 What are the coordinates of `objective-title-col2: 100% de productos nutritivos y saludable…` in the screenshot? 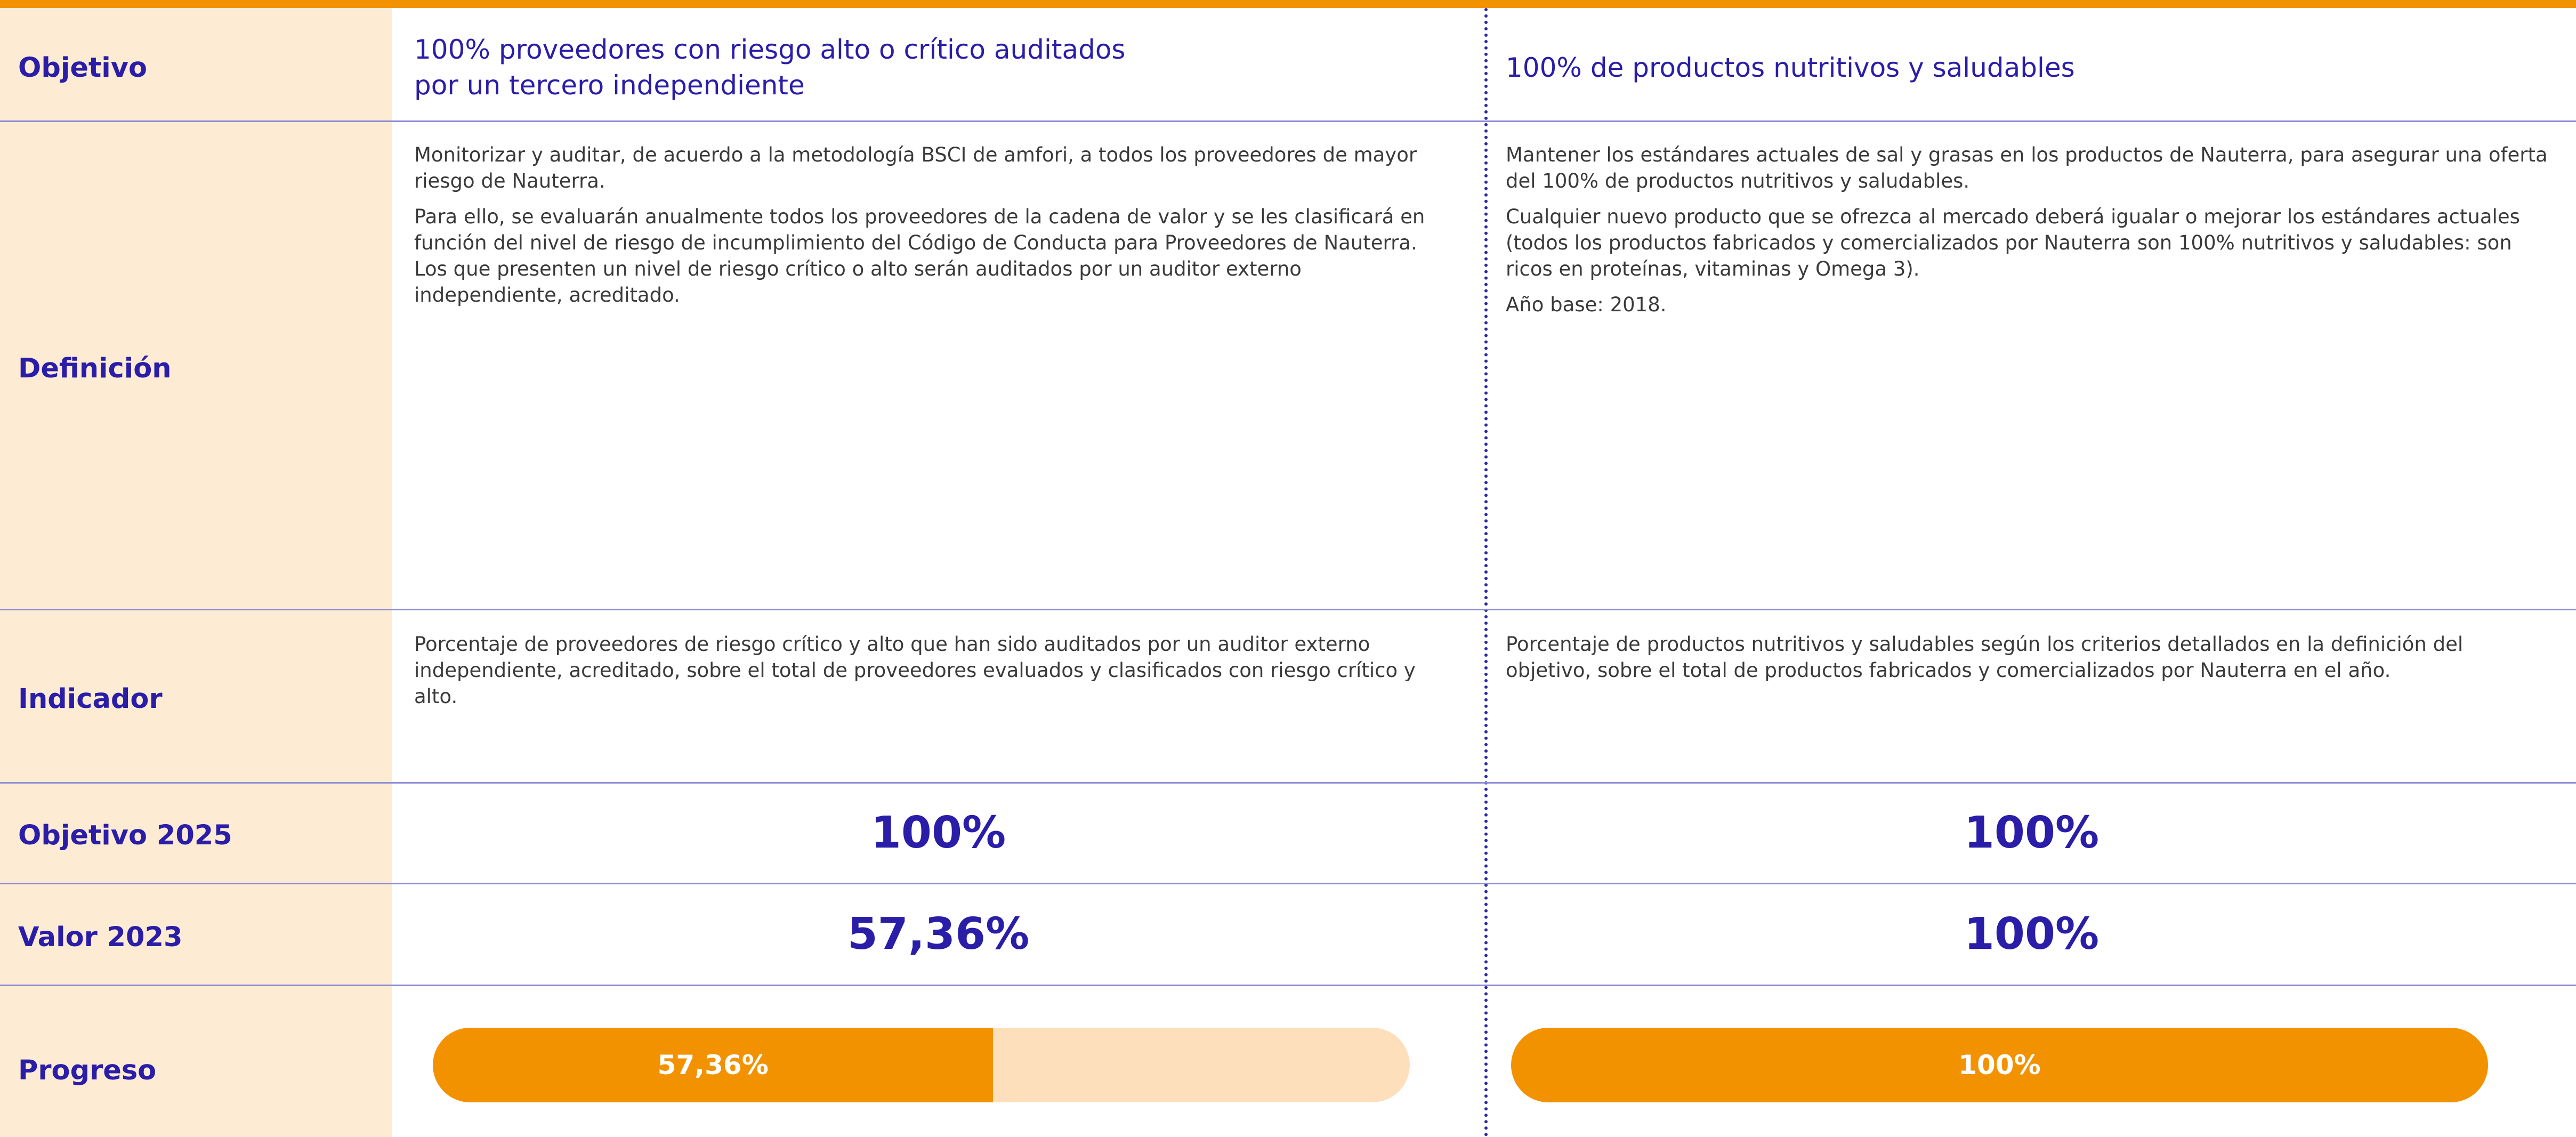 It's located at (2028, 68).